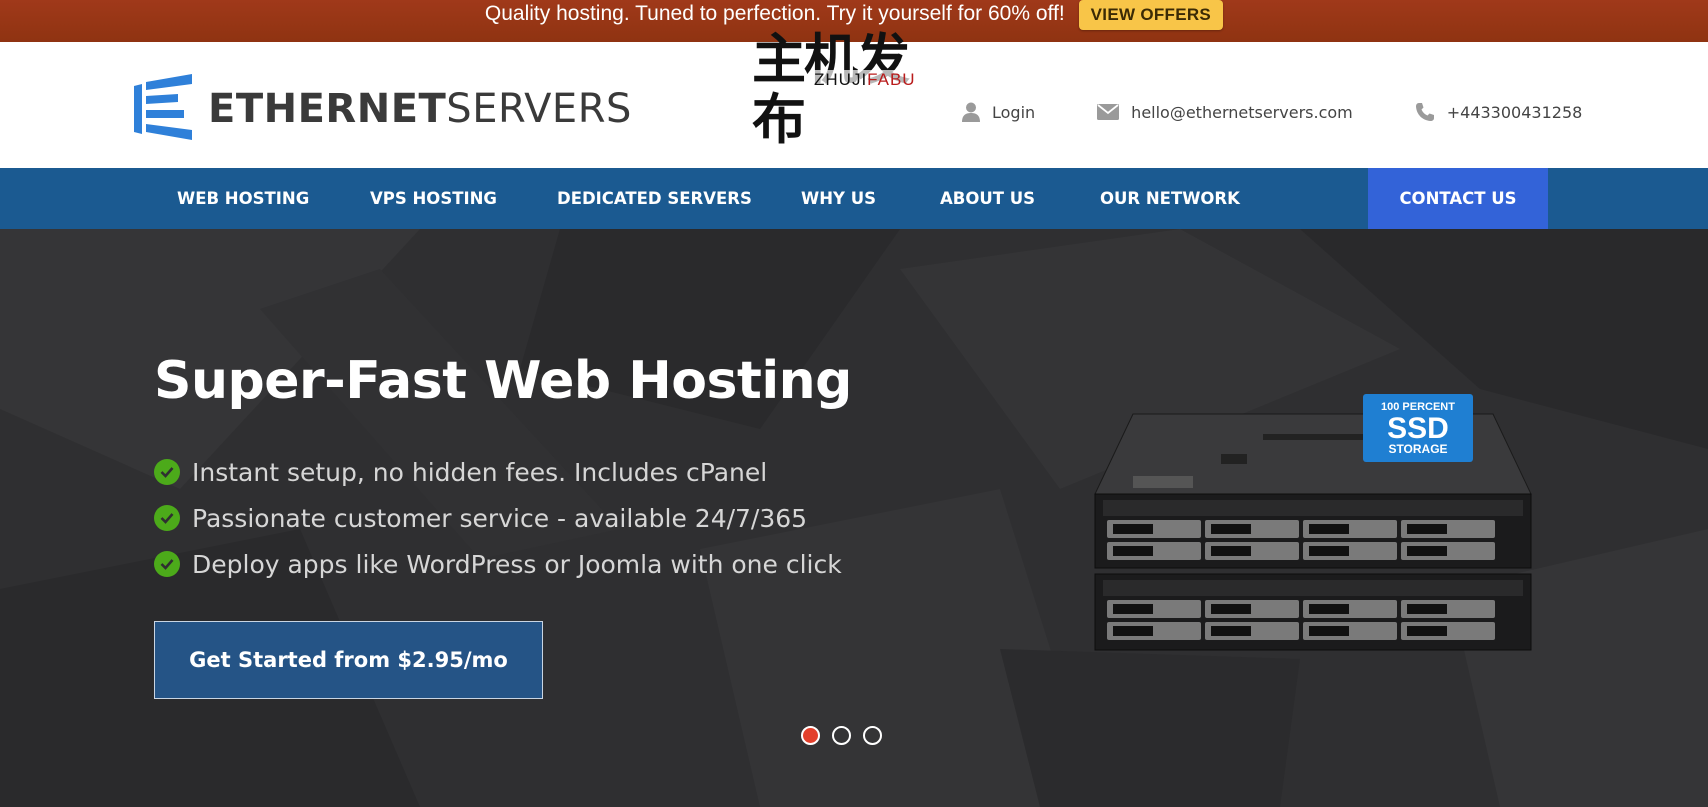  I want to click on nav-contact-us: CONTACT US, so click(1458, 198).